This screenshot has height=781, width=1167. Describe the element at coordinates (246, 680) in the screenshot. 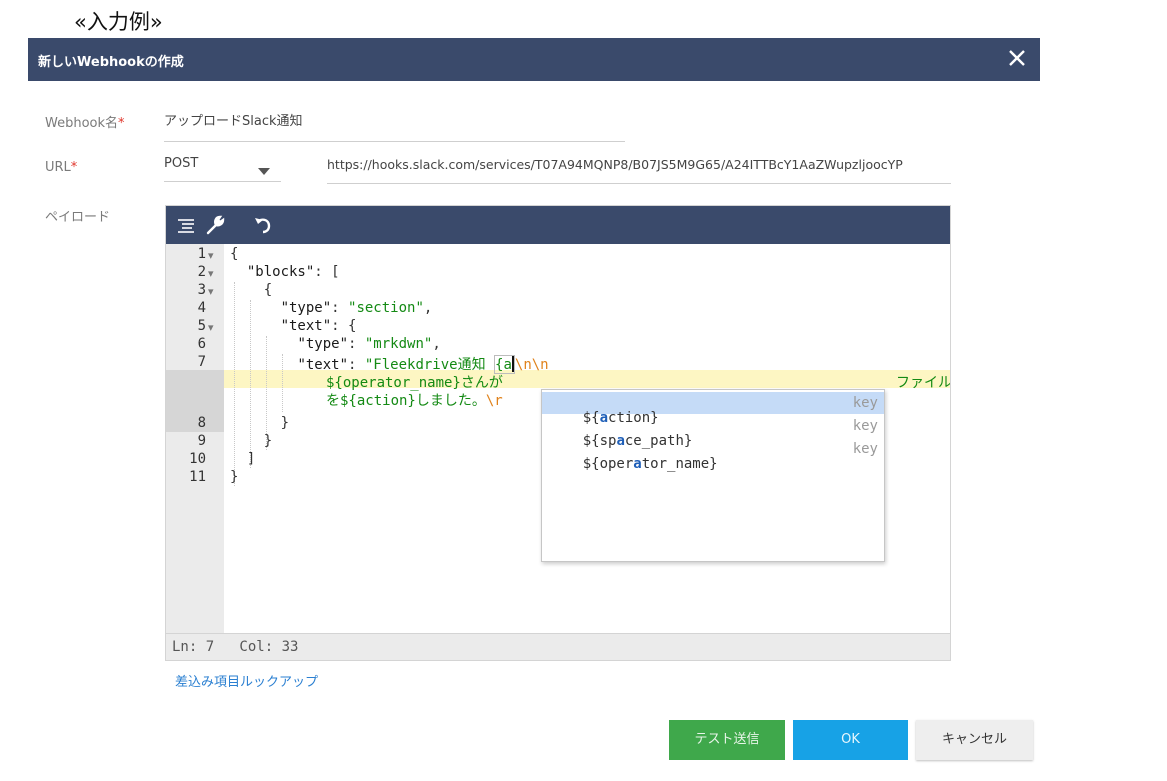

I see `merge-field-lookup-link: 差込み項目ルックアップ` at that location.